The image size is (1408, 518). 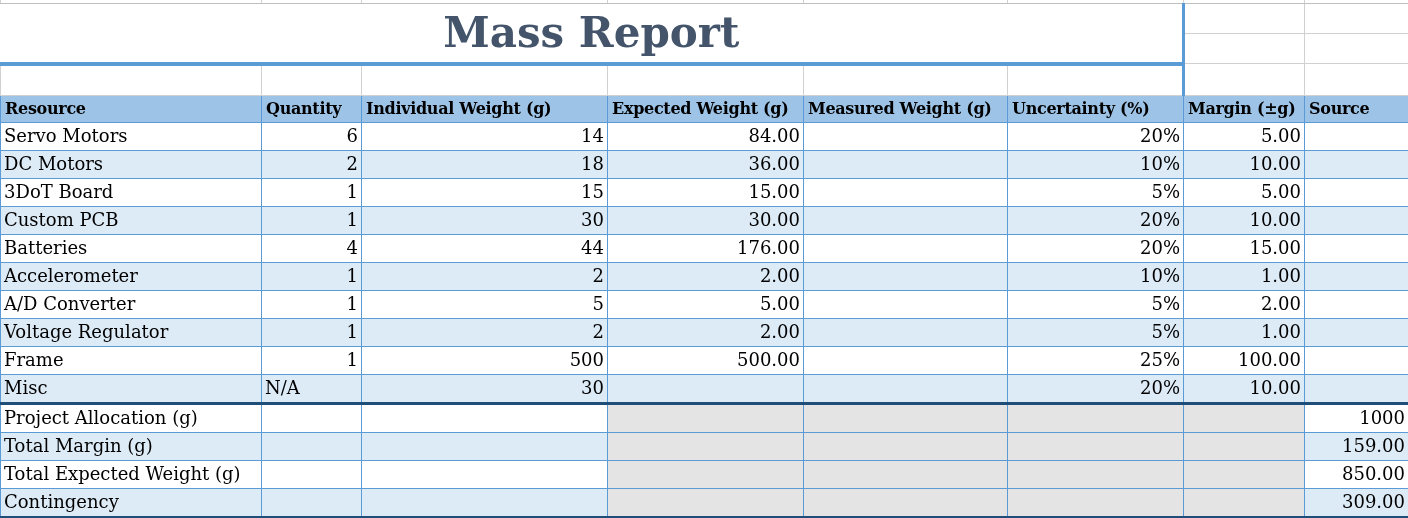 I want to click on column-header: Expected Weight (g), so click(x=705, y=108).